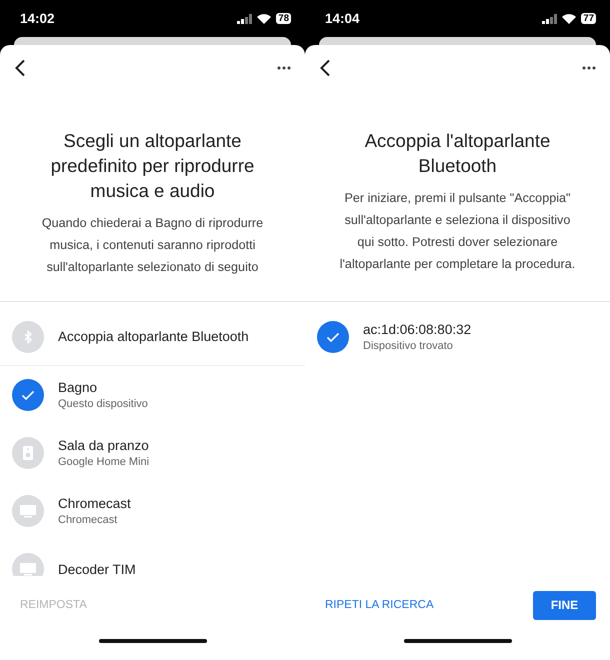  What do you see at coordinates (94, 503) in the screenshot?
I see `device-name: Chromecast` at bounding box center [94, 503].